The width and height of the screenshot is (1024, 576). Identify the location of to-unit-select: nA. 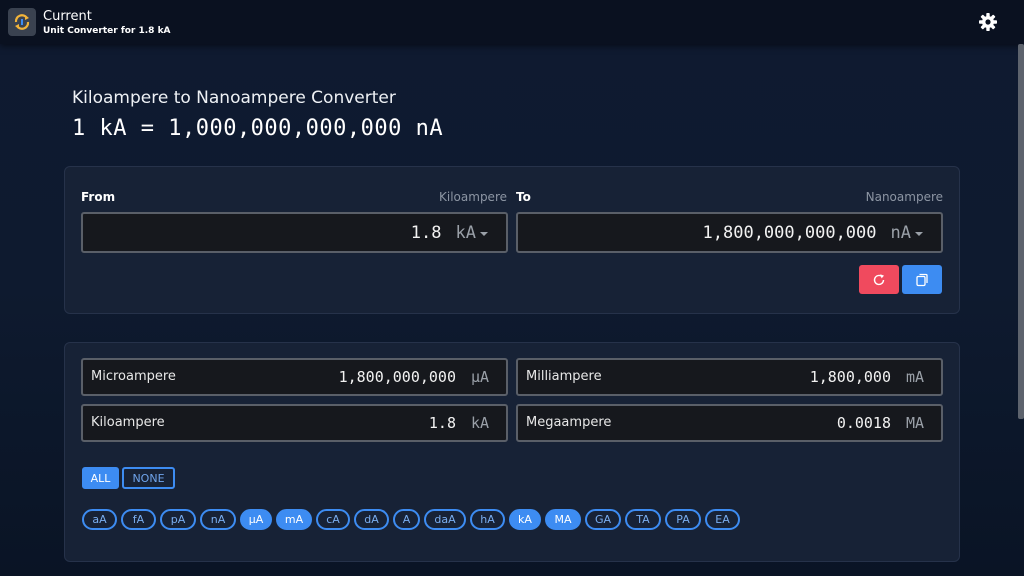
(901, 233).